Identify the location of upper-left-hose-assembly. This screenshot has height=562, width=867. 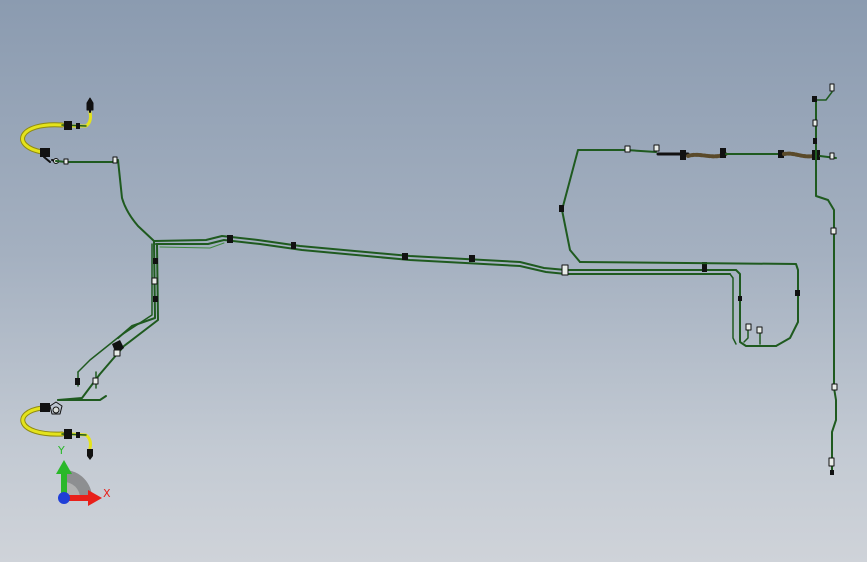
(87, 169).